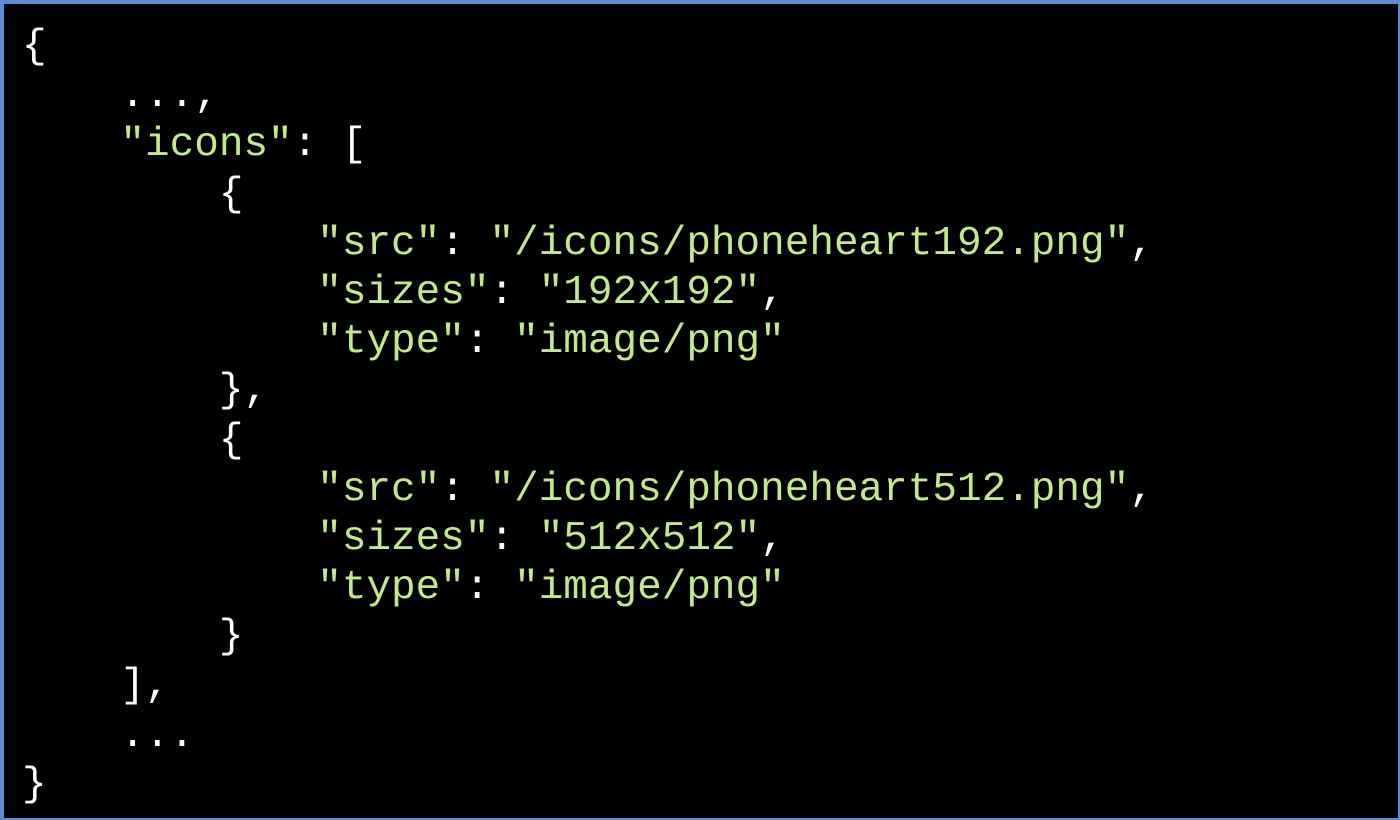 This screenshot has height=820, width=1400. Describe the element at coordinates (649, 342) in the screenshot. I see `item-1-type-value: "image/png"` at that location.